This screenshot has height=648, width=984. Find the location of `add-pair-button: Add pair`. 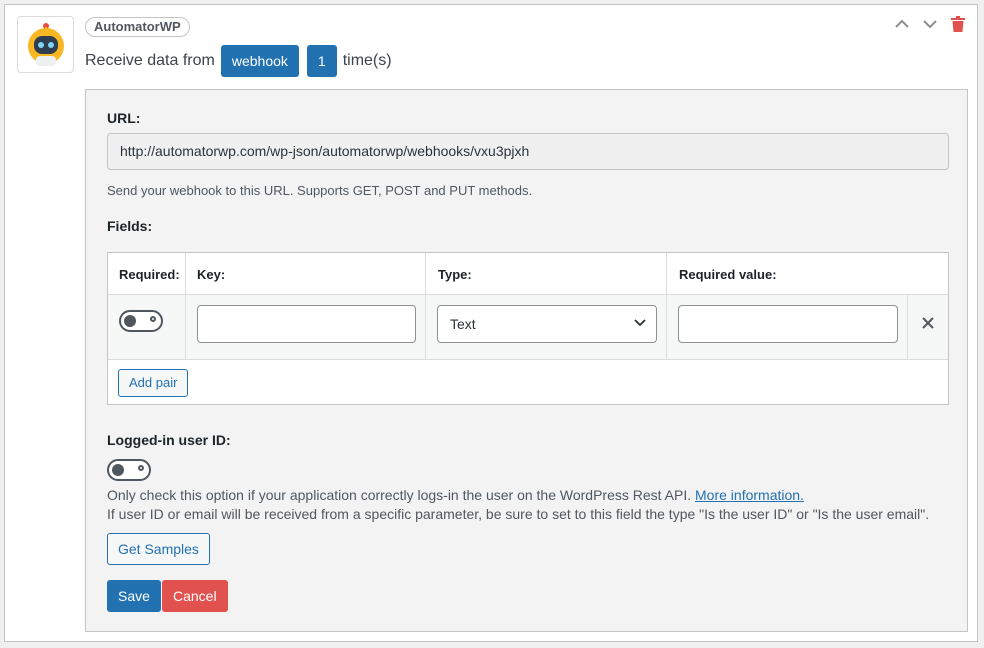

add-pair-button: Add pair is located at coordinates (153, 383).